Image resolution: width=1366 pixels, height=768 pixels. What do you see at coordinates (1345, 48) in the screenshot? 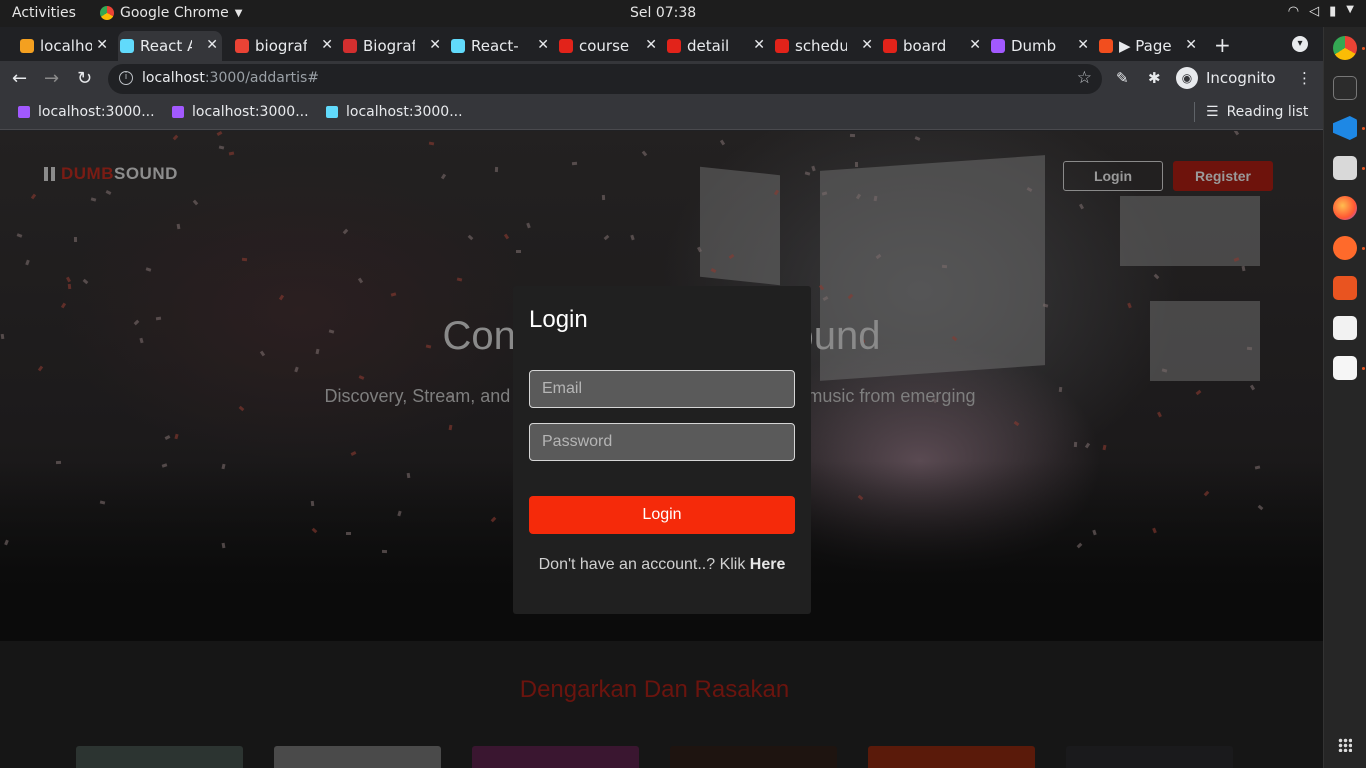
I see `chrome-icon` at bounding box center [1345, 48].